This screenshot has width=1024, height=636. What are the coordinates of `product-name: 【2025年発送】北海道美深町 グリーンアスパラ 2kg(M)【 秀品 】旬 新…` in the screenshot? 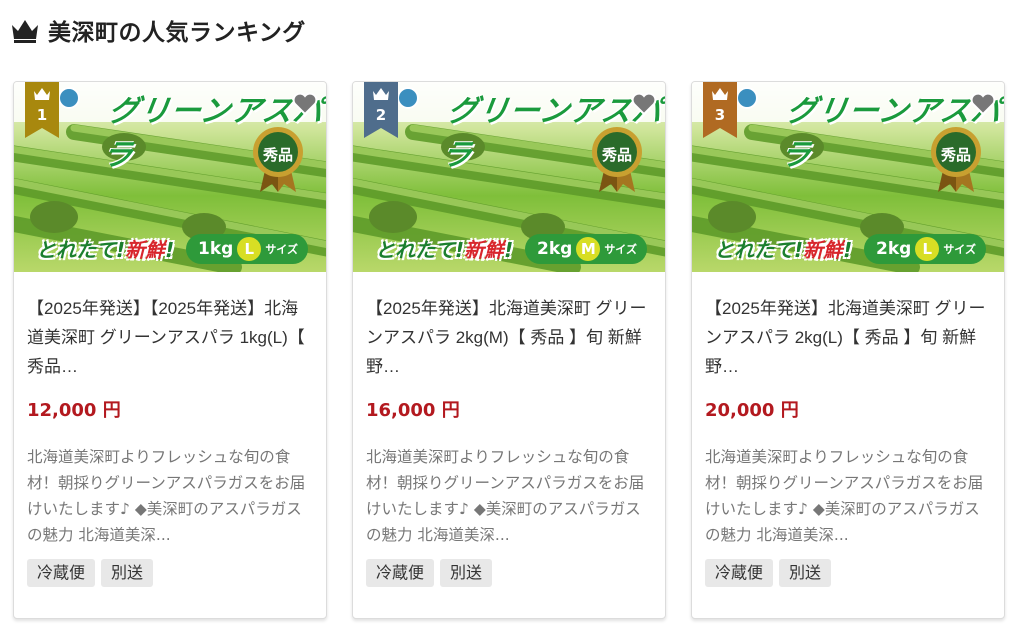 It's located at (510, 337).